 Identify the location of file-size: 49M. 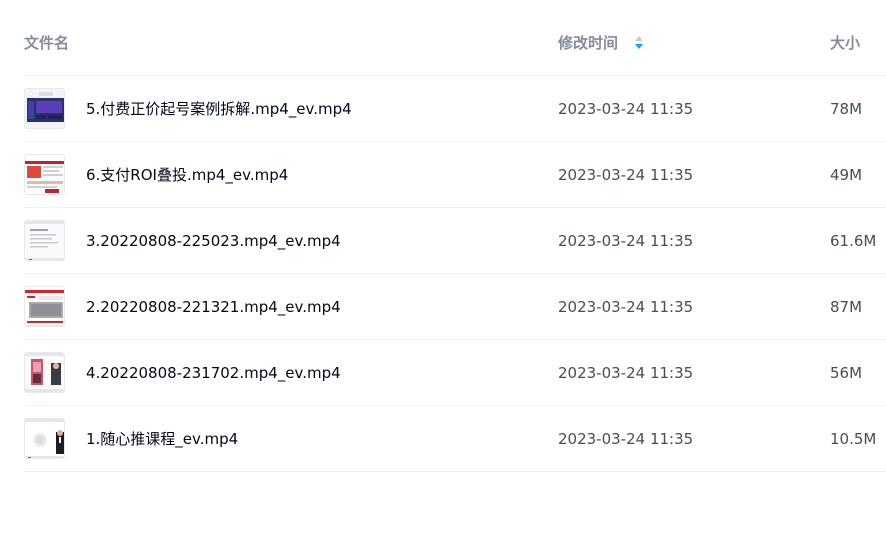
(846, 175).